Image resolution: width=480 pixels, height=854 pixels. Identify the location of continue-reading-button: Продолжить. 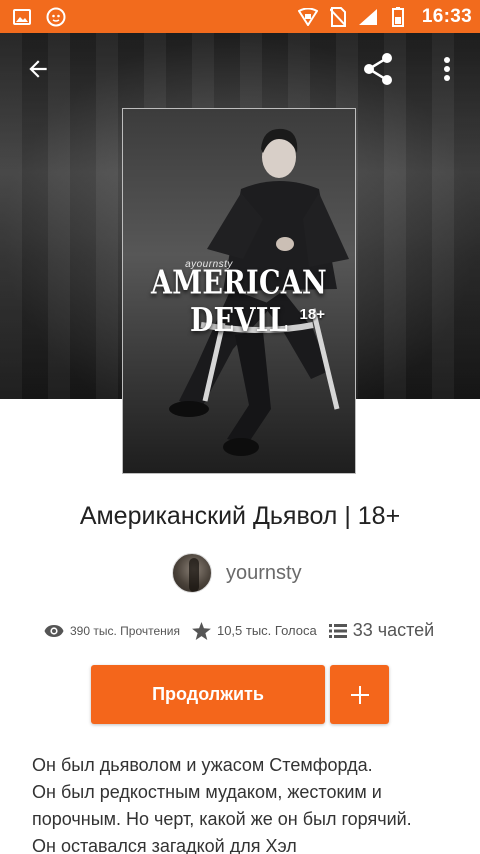
(208, 694).